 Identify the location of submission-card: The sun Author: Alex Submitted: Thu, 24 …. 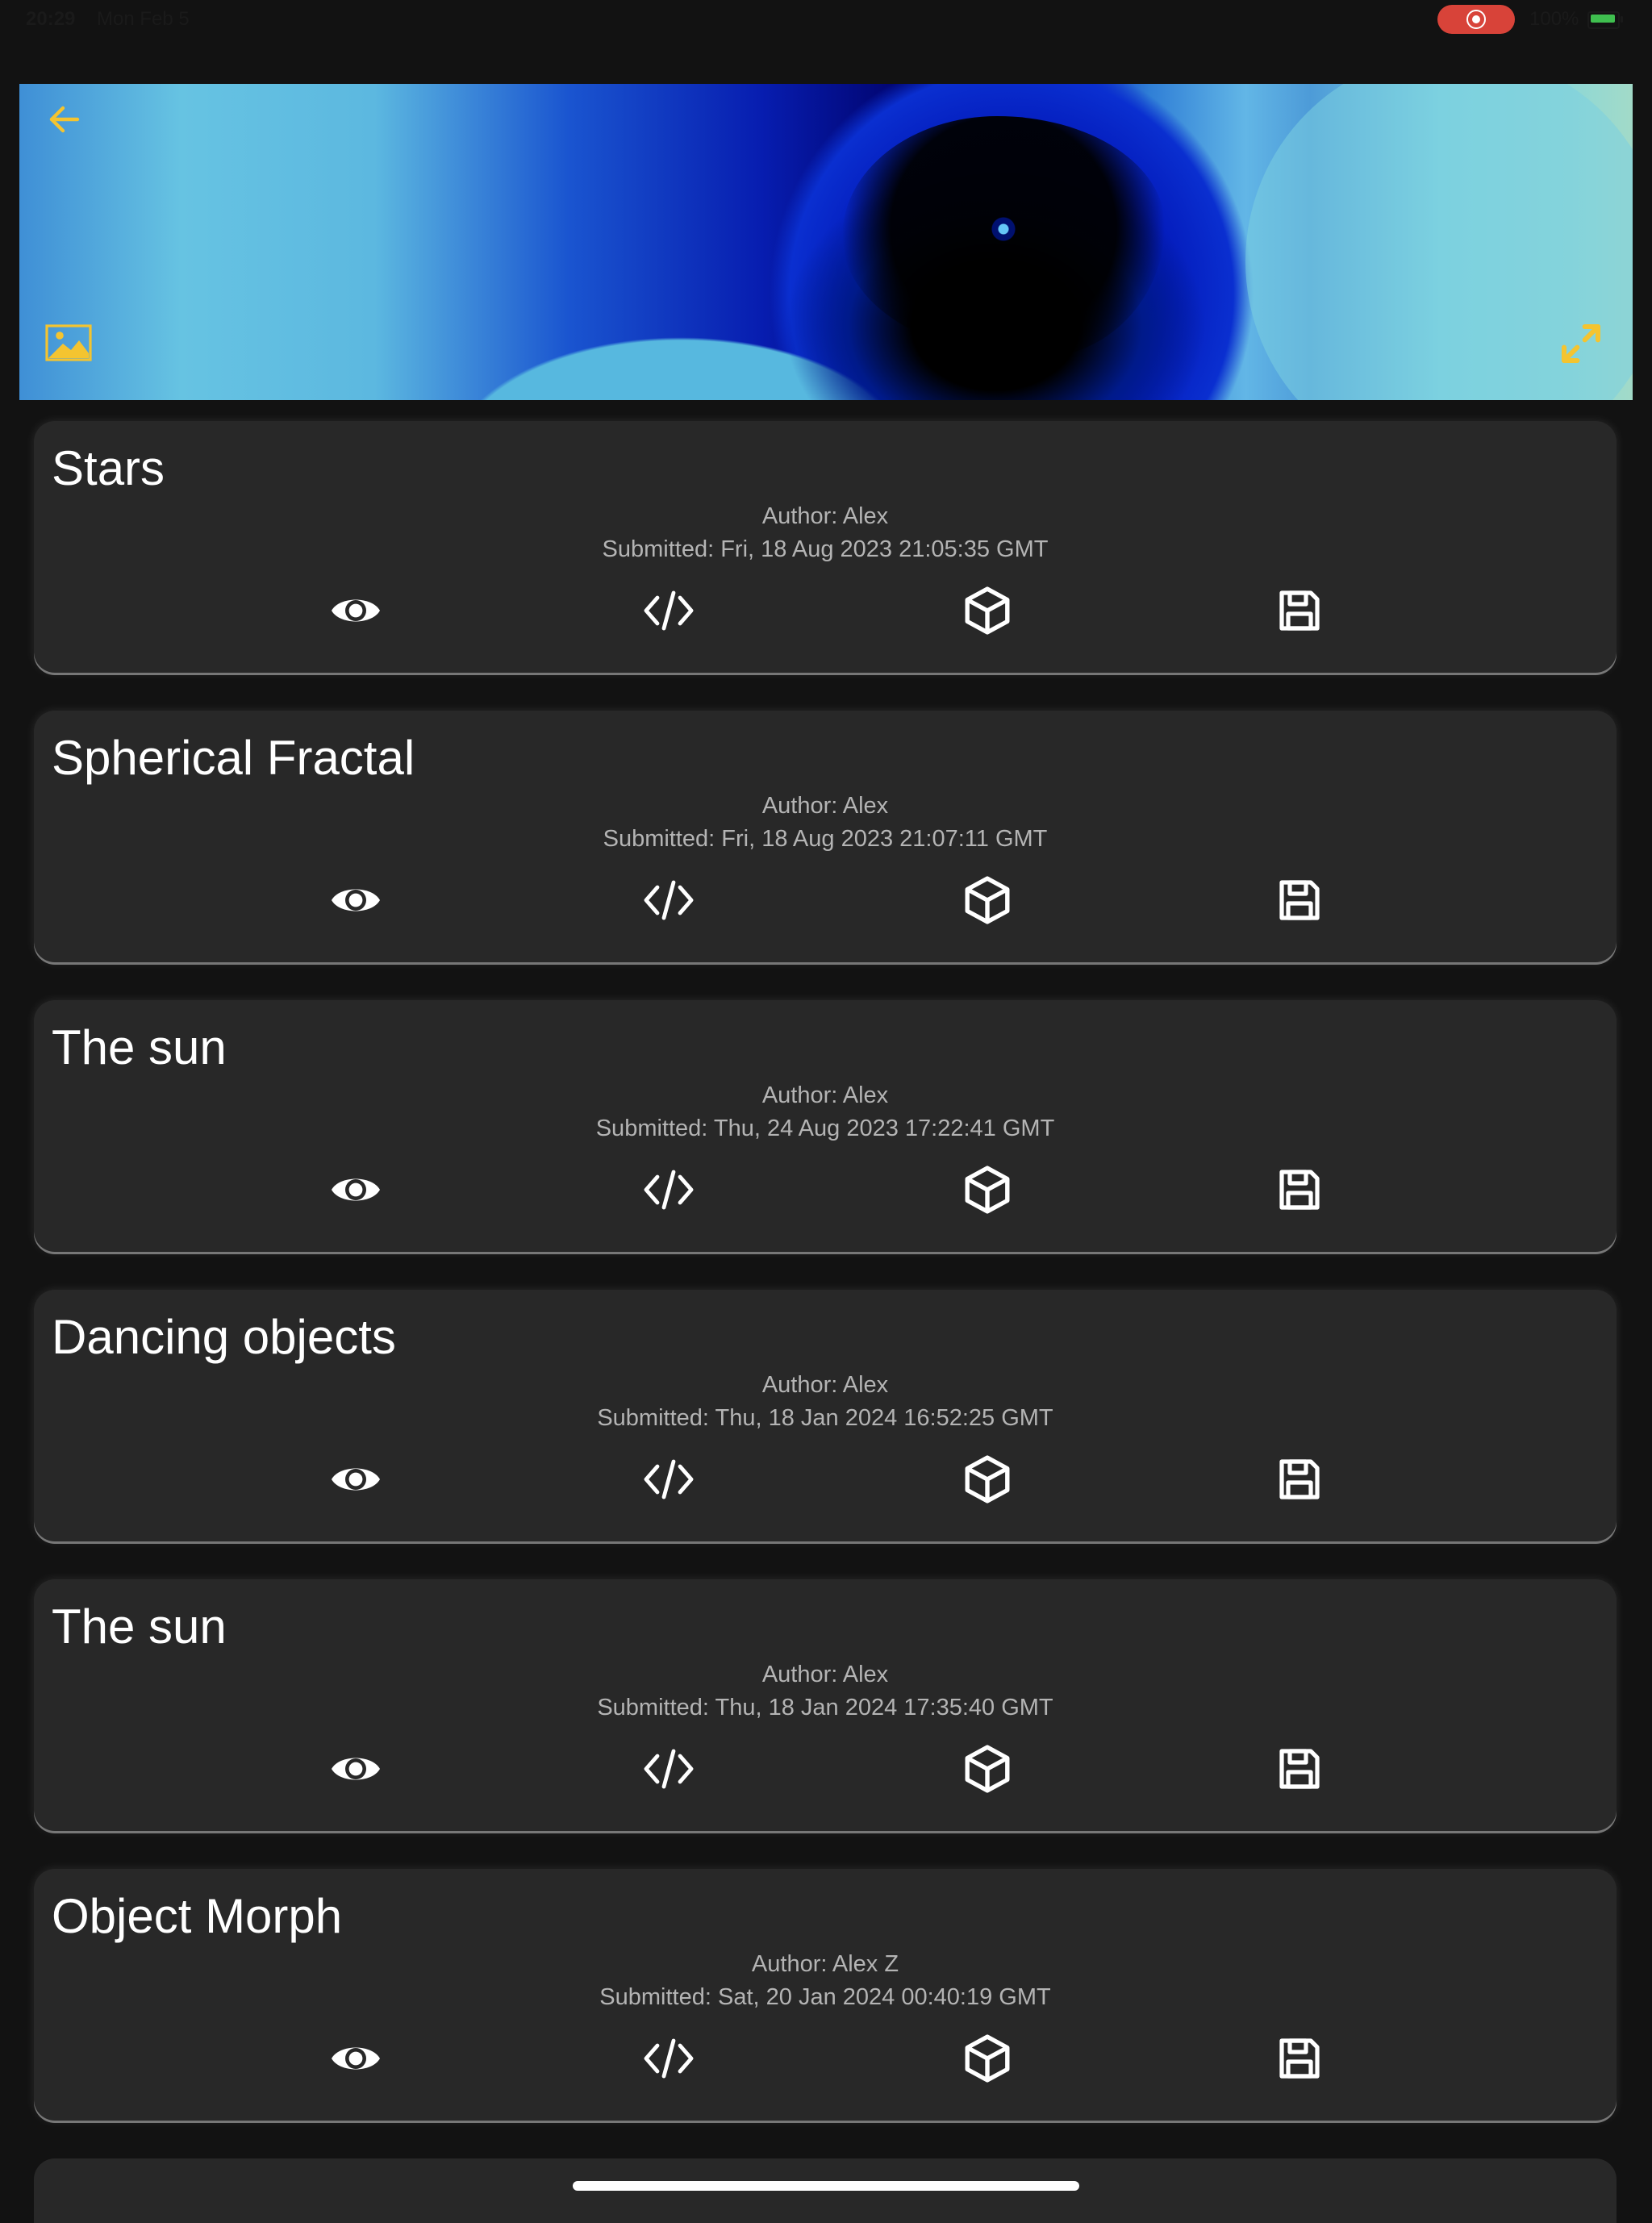
(825, 1126).